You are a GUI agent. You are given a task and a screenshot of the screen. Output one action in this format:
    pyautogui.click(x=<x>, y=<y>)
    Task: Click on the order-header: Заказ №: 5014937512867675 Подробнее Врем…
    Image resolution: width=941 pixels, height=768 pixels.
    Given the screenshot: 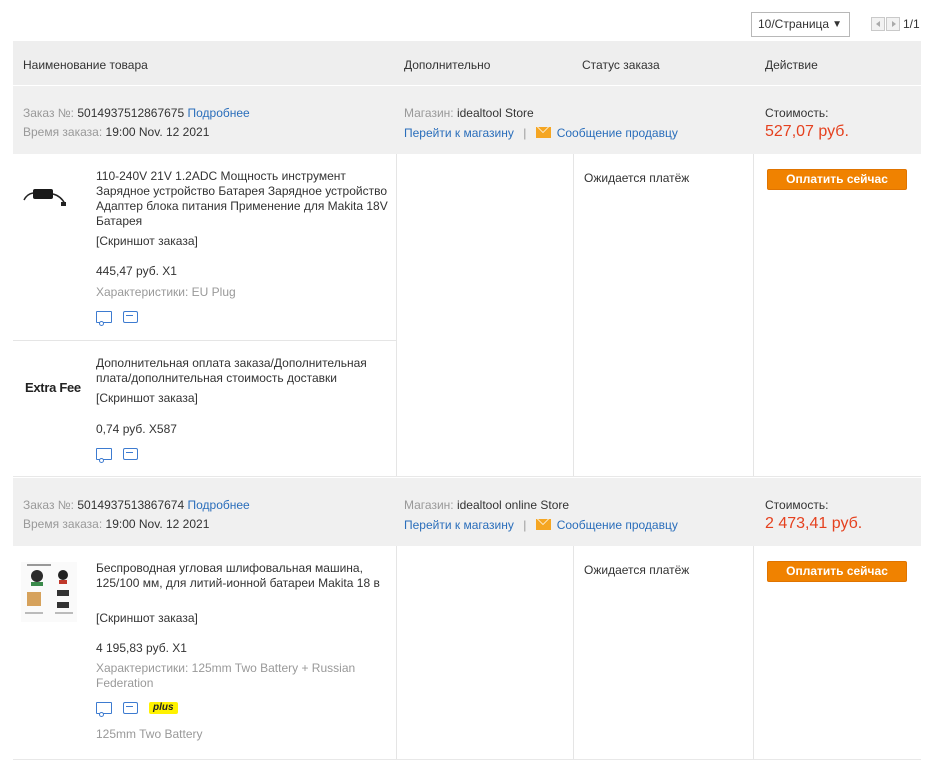 What is the action you would take?
    pyautogui.click(x=467, y=119)
    